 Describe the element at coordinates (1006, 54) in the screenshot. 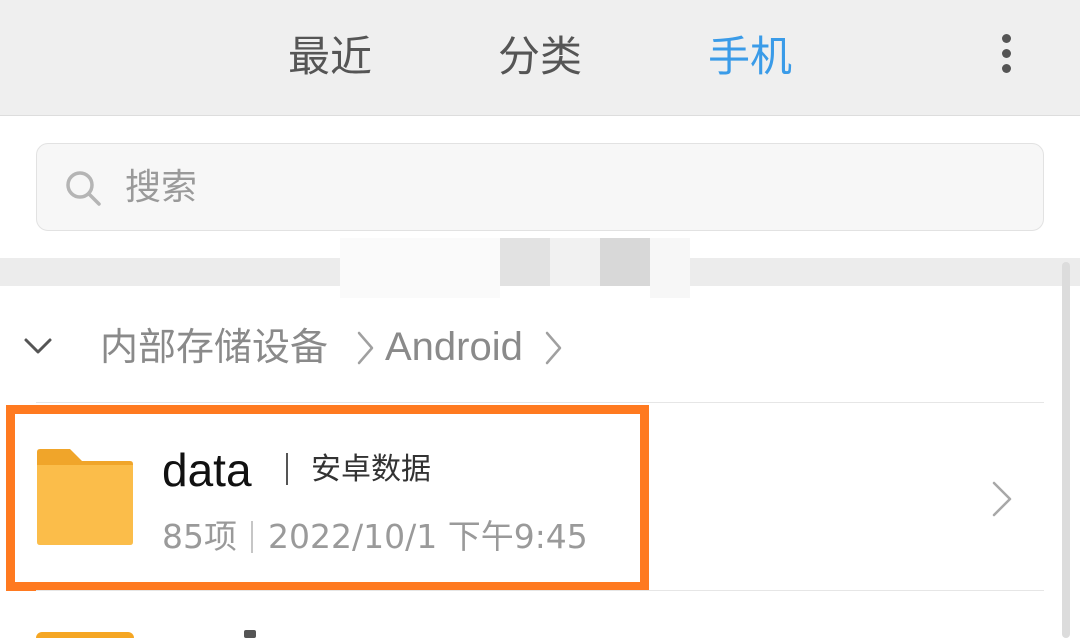

I see `more-vertical-icon` at that location.